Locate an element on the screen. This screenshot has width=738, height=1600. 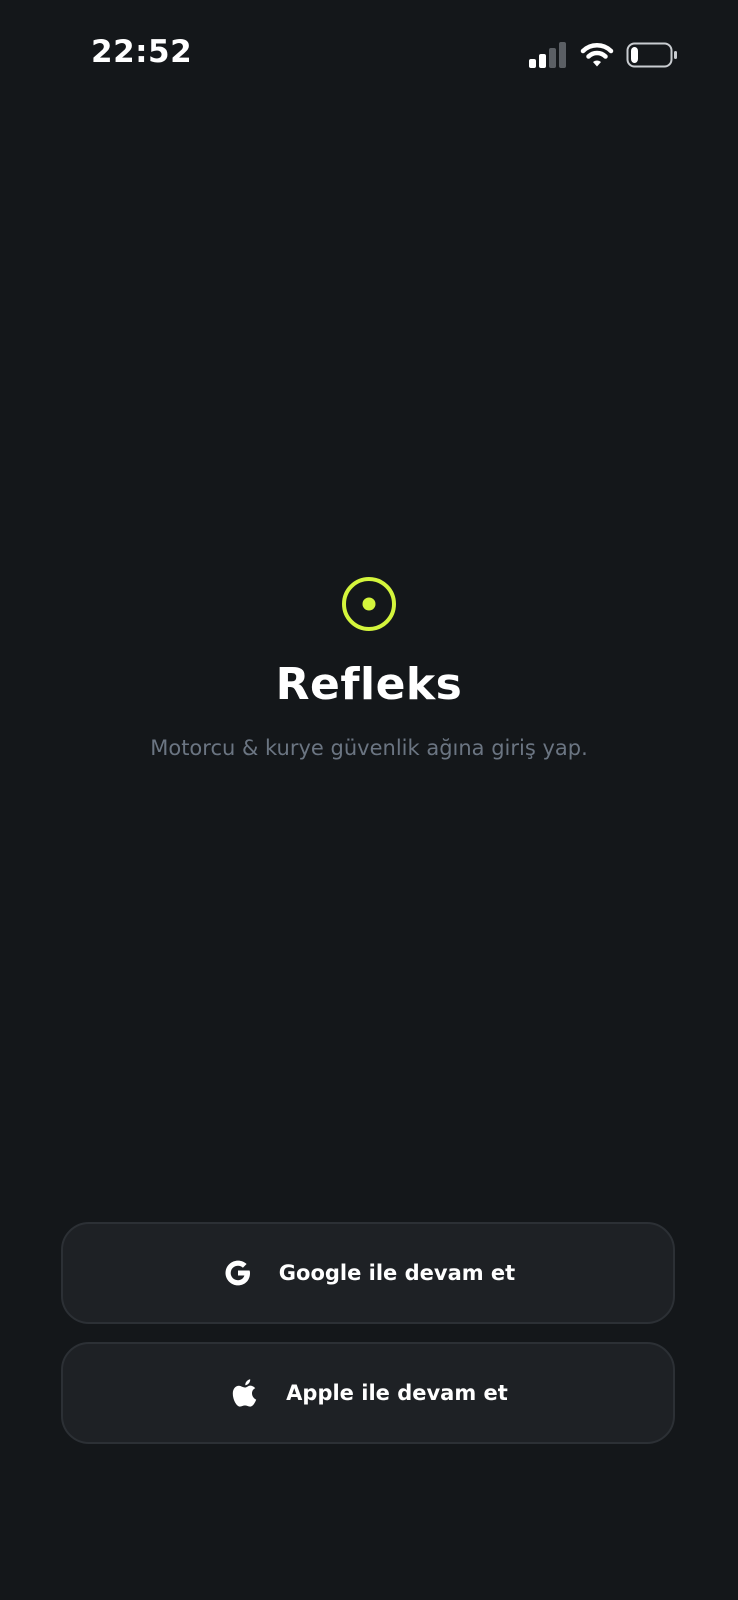
apple-signin-button: Apple ile devam et is located at coordinates (368, 1393).